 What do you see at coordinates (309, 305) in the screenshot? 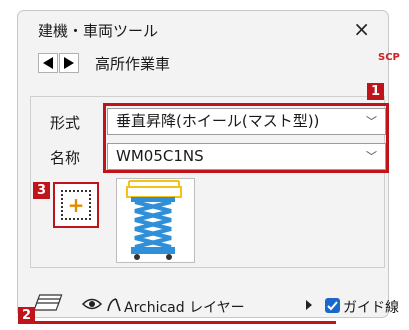
I see `triangle-right-icon` at bounding box center [309, 305].